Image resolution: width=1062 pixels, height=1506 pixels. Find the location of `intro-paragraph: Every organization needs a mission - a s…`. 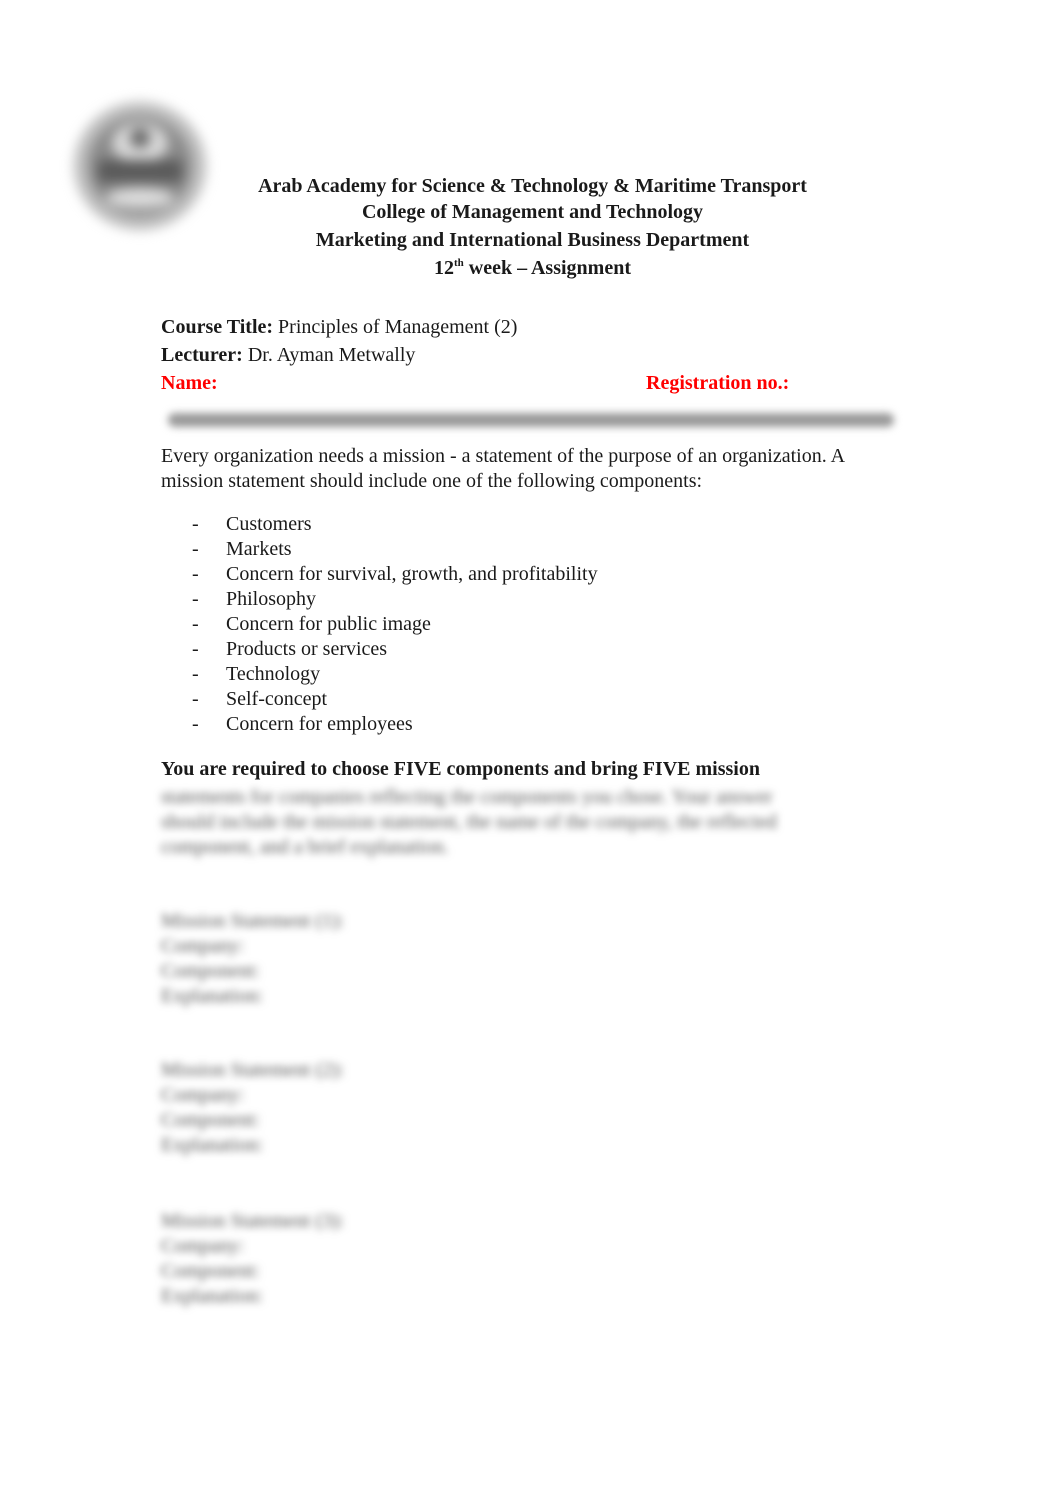

intro-paragraph: Every organization needs a mission - a s… is located at coordinates (502, 468).